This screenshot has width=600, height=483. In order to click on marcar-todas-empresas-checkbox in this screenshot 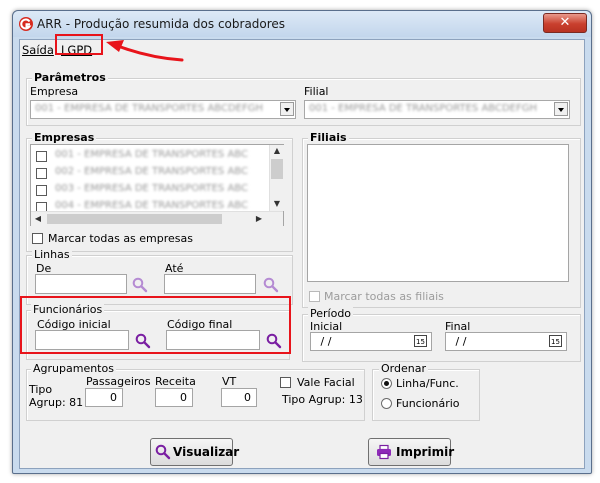, I will do `click(37, 238)`.